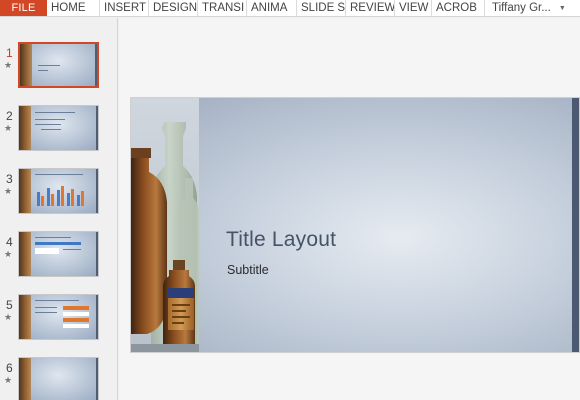  I want to click on slide-thumbnail-2: 2 ★, so click(59, 135).